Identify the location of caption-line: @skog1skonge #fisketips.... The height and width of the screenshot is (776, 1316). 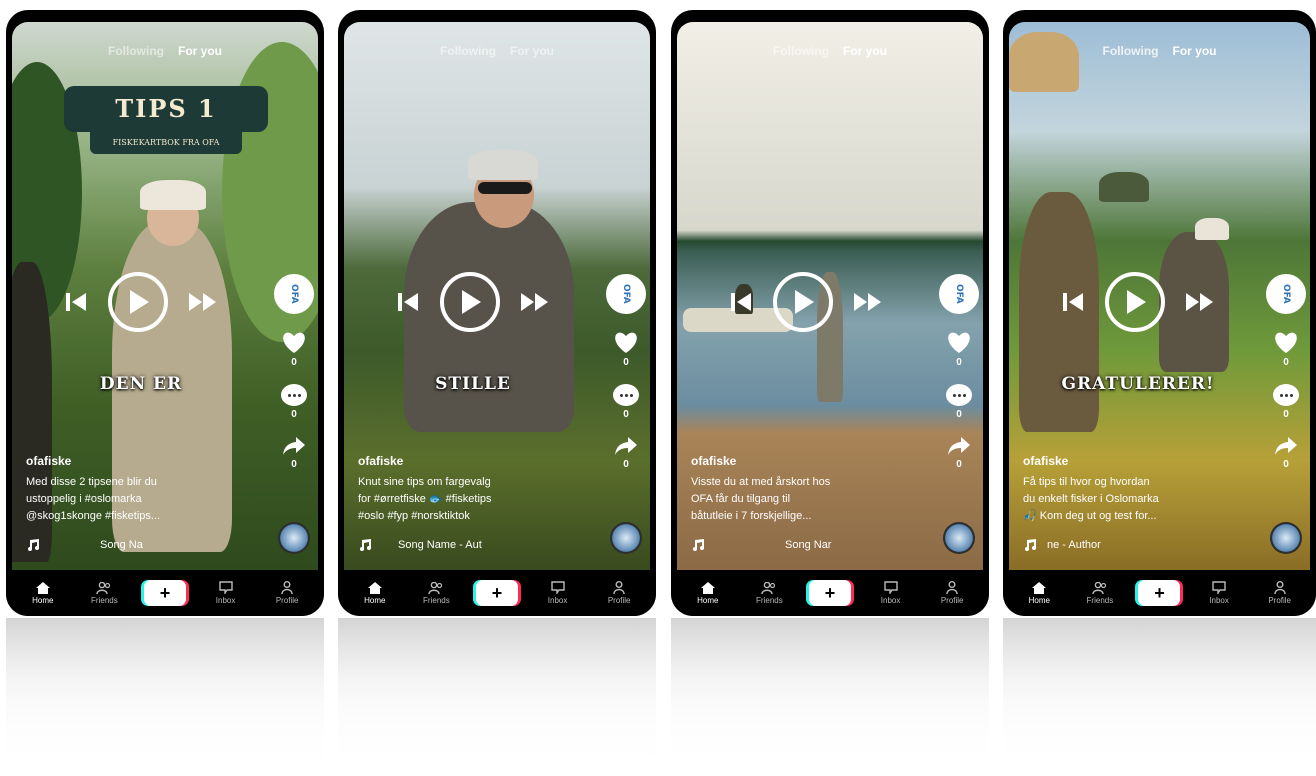
(115, 516).